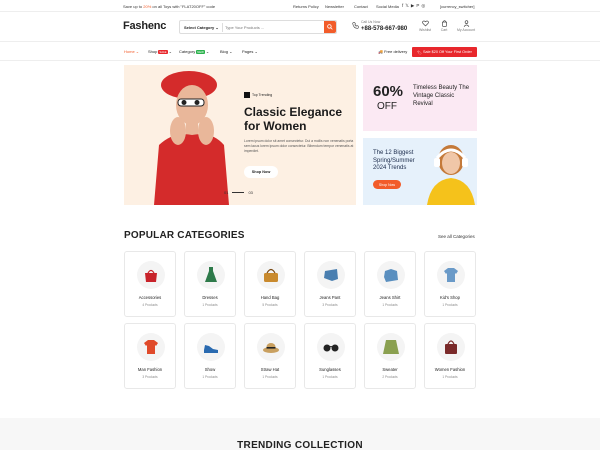 This screenshot has width=600, height=450. I want to click on new-badge: NEW, so click(200, 52).